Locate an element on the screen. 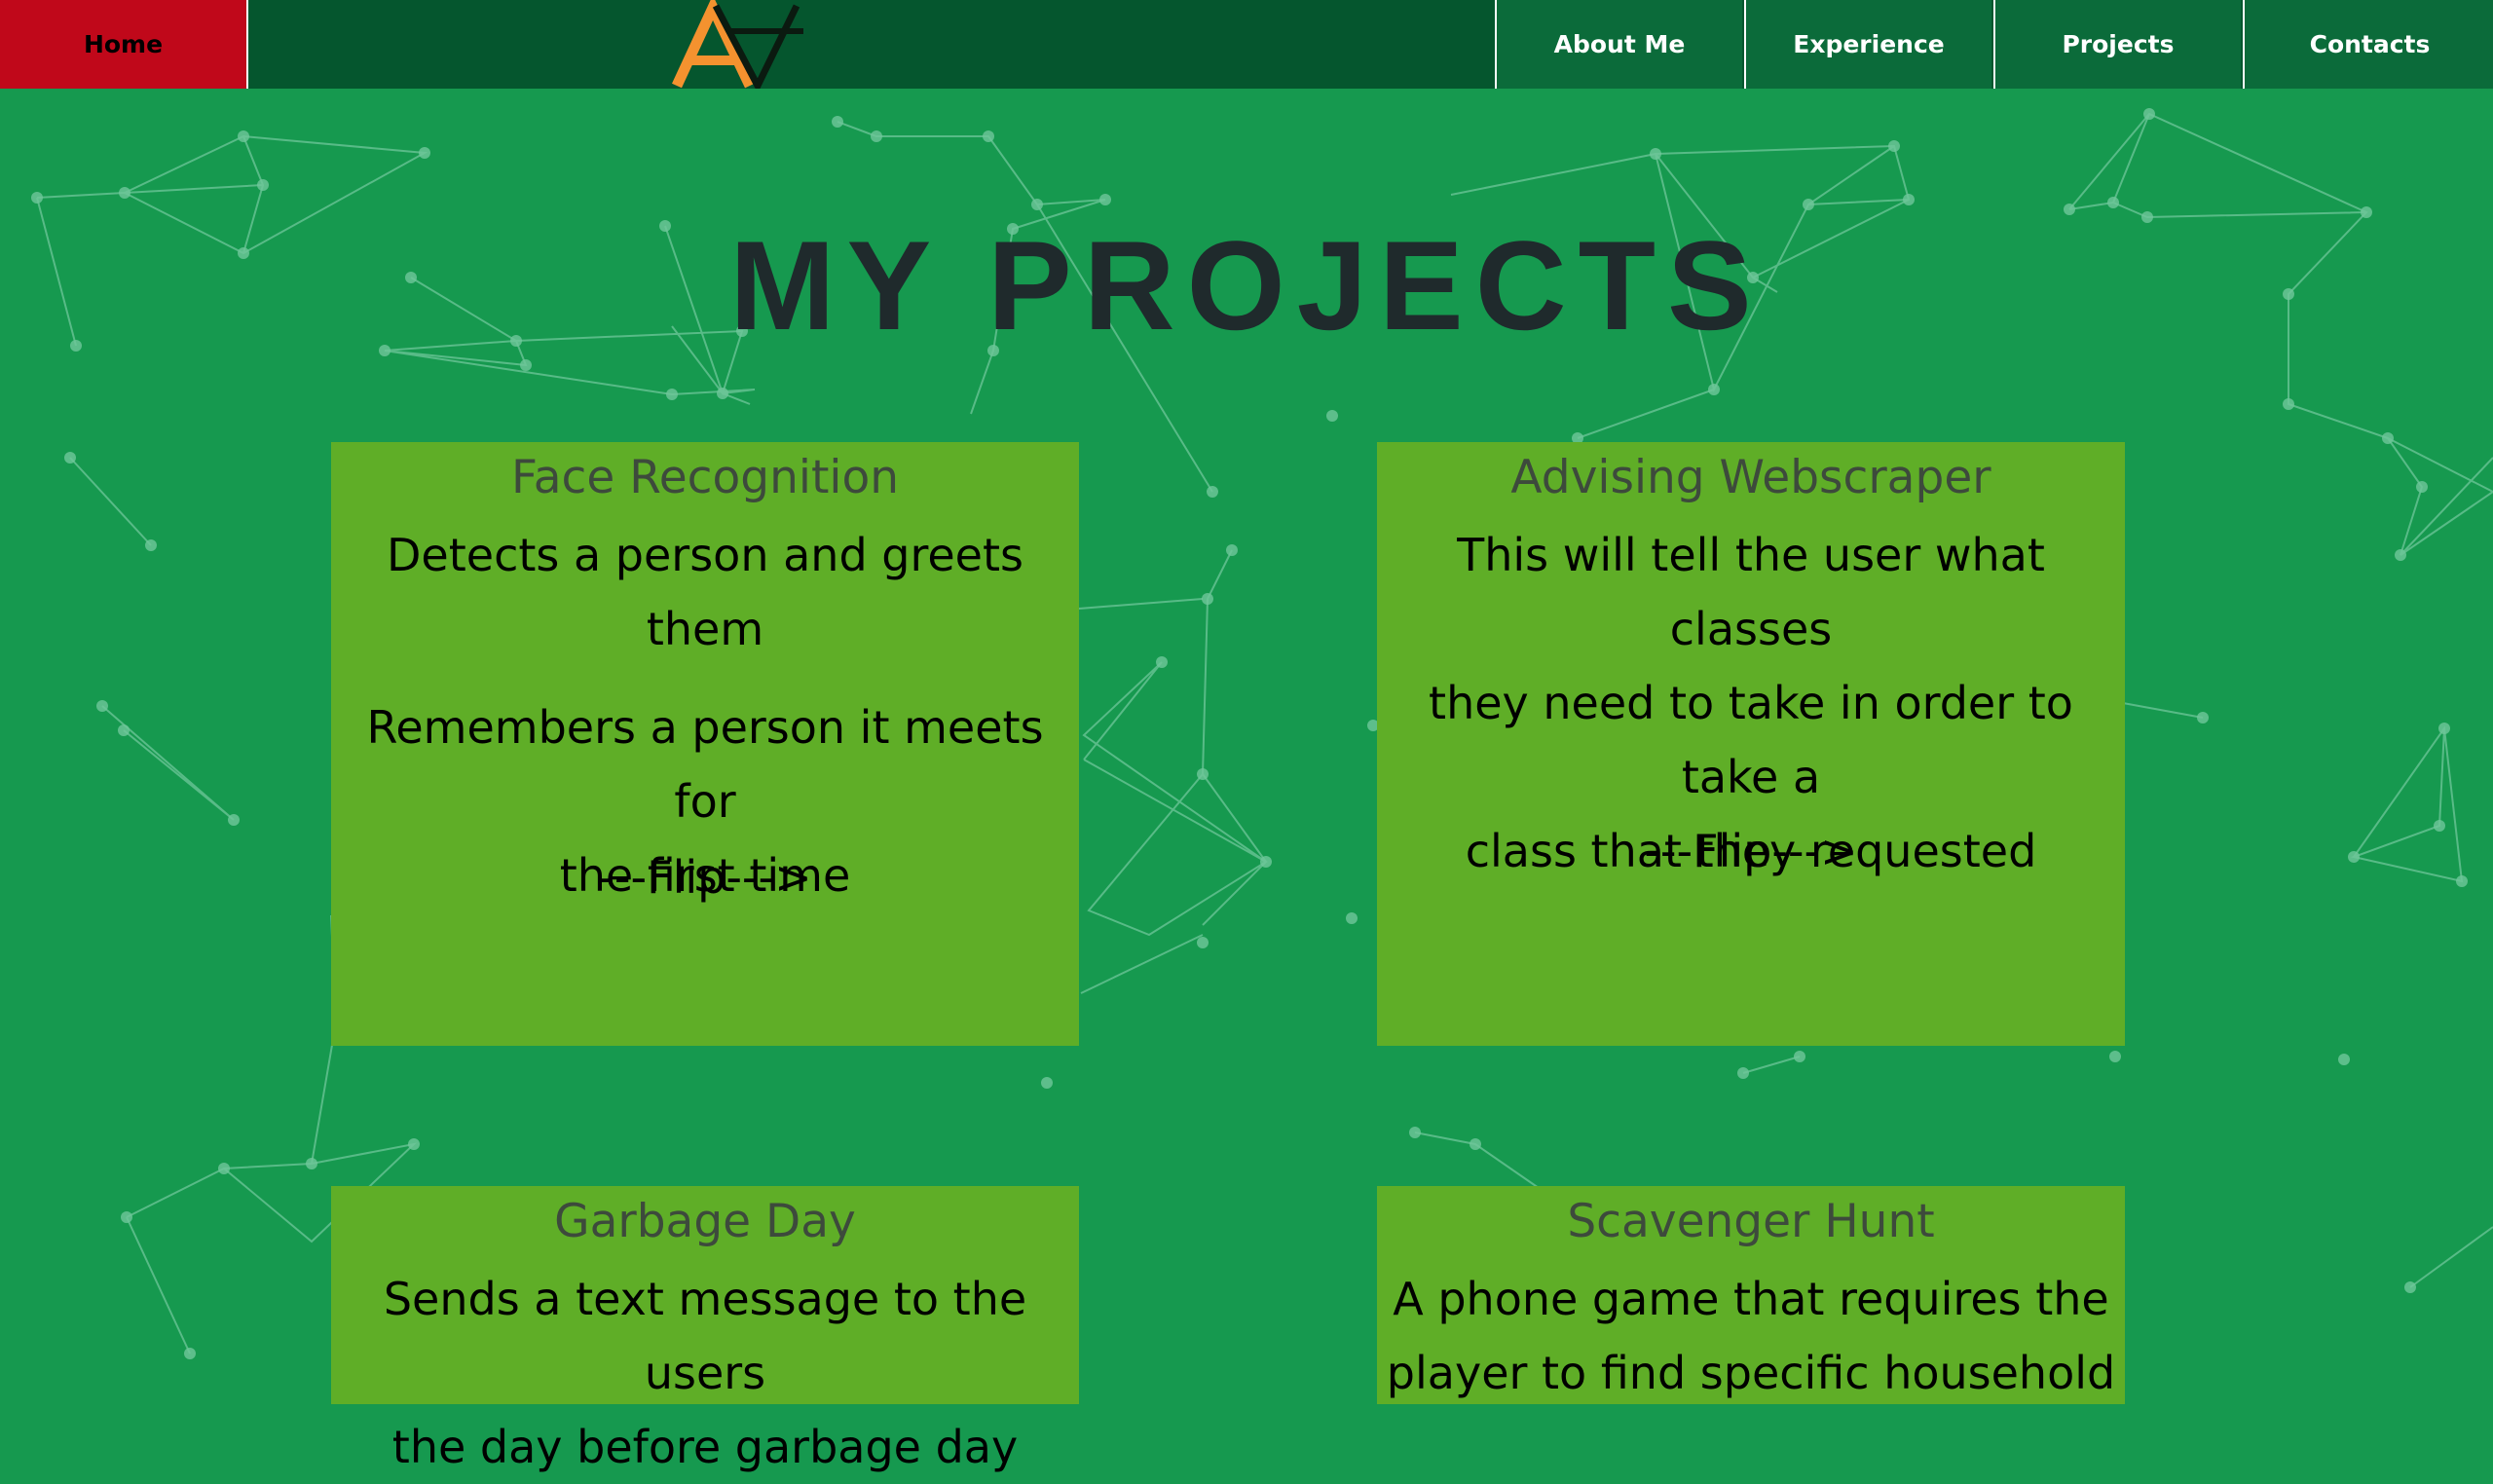 The height and width of the screenshot is (1484, 2493). card-description-line: the day before garbage day is located at coordinates (705, 1447).